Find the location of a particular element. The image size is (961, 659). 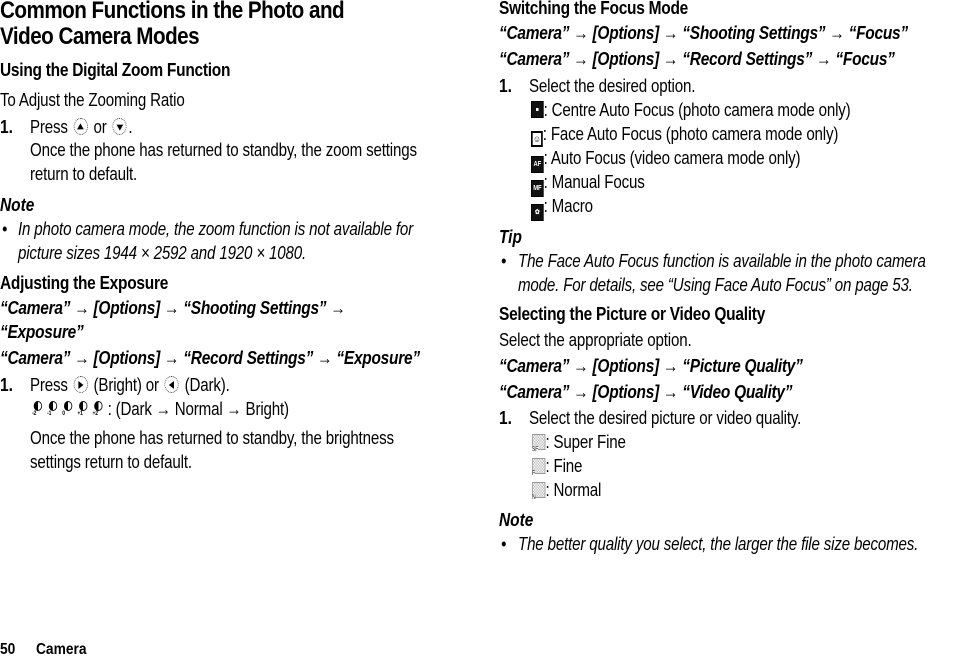

focus-option-manual: MF: Manual Focus is located at coordinates (598, 184).